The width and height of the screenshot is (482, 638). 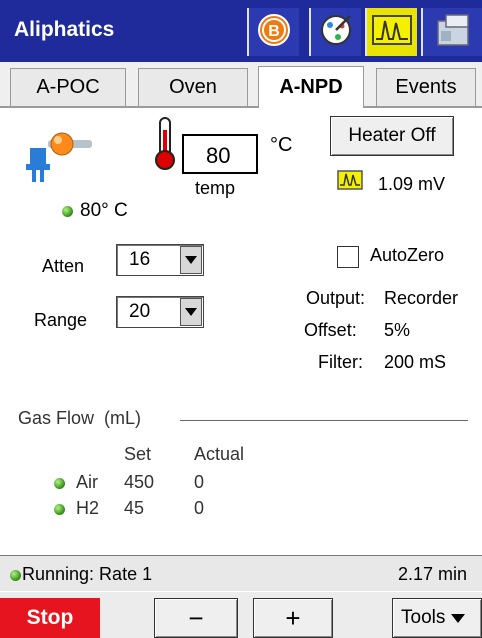 What do you see at coordinates (88, 508) in the screenshot?
I see `h2-name: H2` at bounding box center [88, 508].